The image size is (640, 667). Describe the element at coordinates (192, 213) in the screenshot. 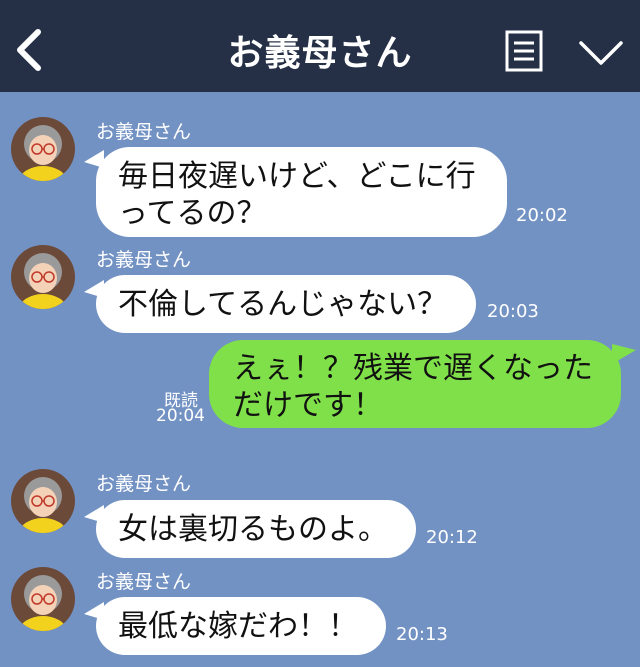

I see `message-line: ってるの？` at that location.